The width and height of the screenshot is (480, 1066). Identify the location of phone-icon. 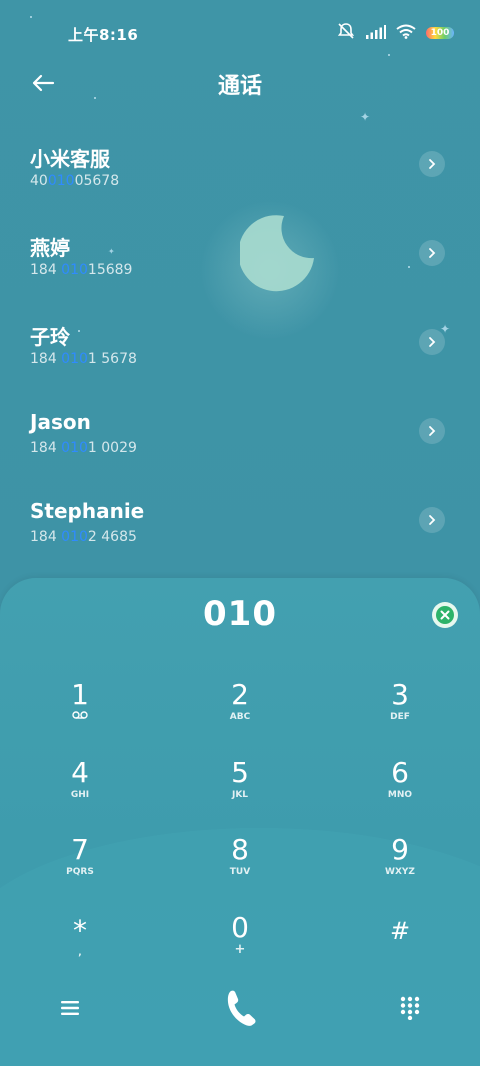
(241, 1008).